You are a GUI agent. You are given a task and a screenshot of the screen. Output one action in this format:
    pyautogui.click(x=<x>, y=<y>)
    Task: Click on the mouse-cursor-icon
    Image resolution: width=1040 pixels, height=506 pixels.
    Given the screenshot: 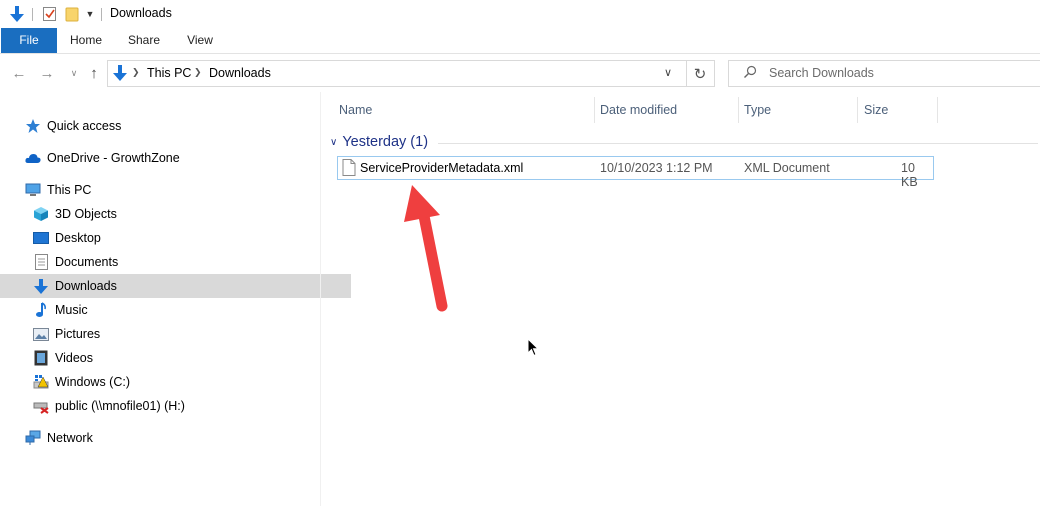 What is the action you would take?
    pyautogui.click(x=533, y=347)
    